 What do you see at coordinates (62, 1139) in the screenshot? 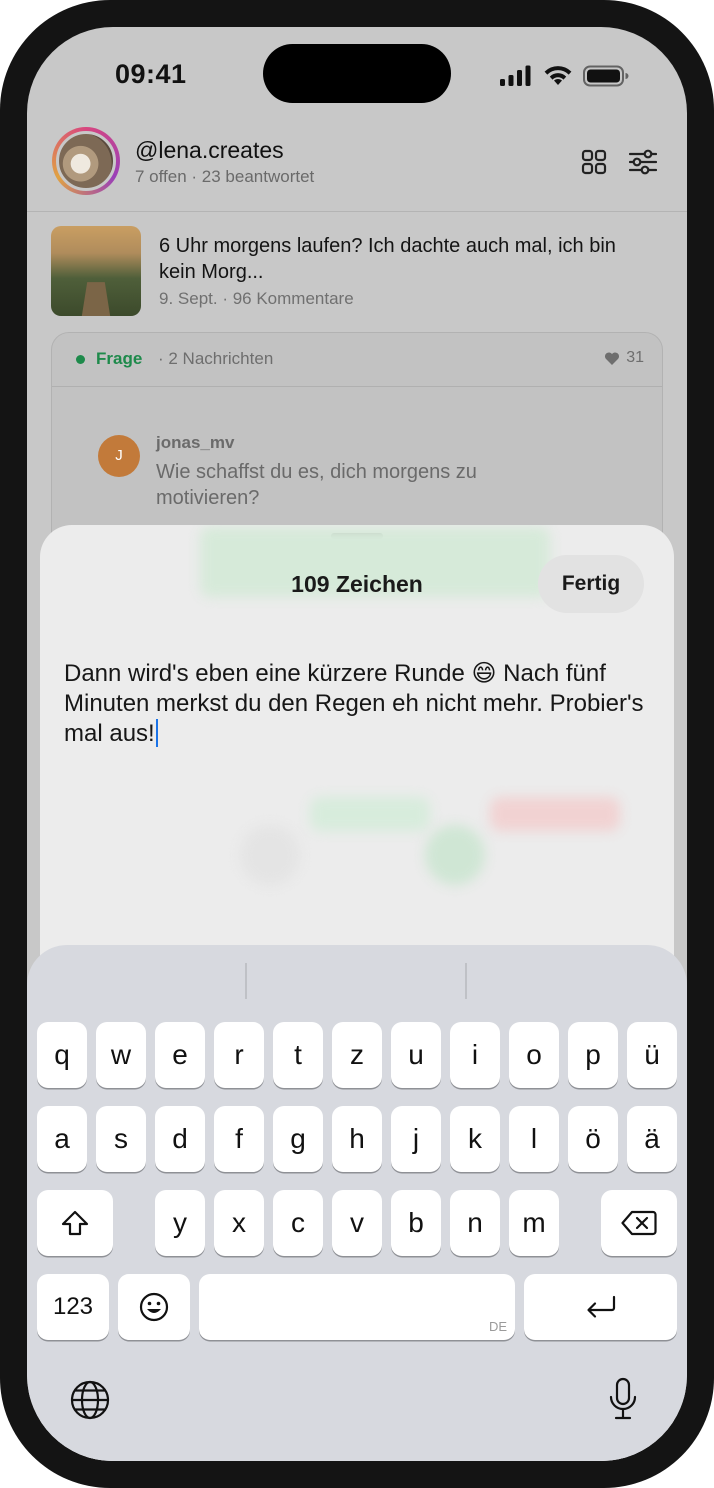
I see `key: a` at bounding box center [62, 1139].